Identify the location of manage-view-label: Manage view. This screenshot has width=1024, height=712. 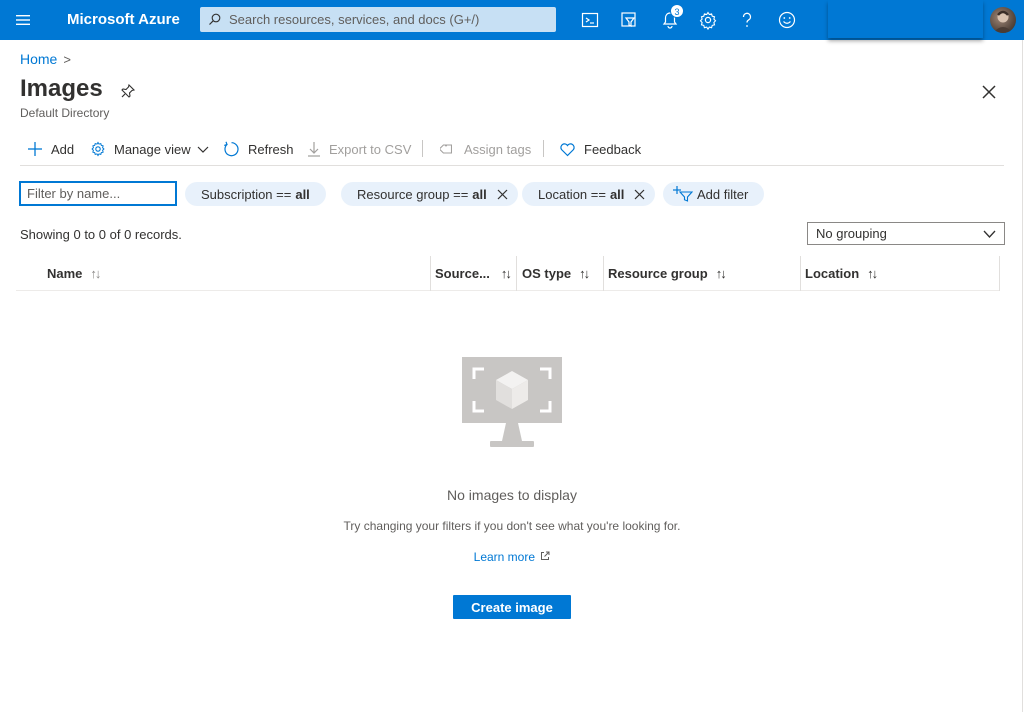
(152, 149).